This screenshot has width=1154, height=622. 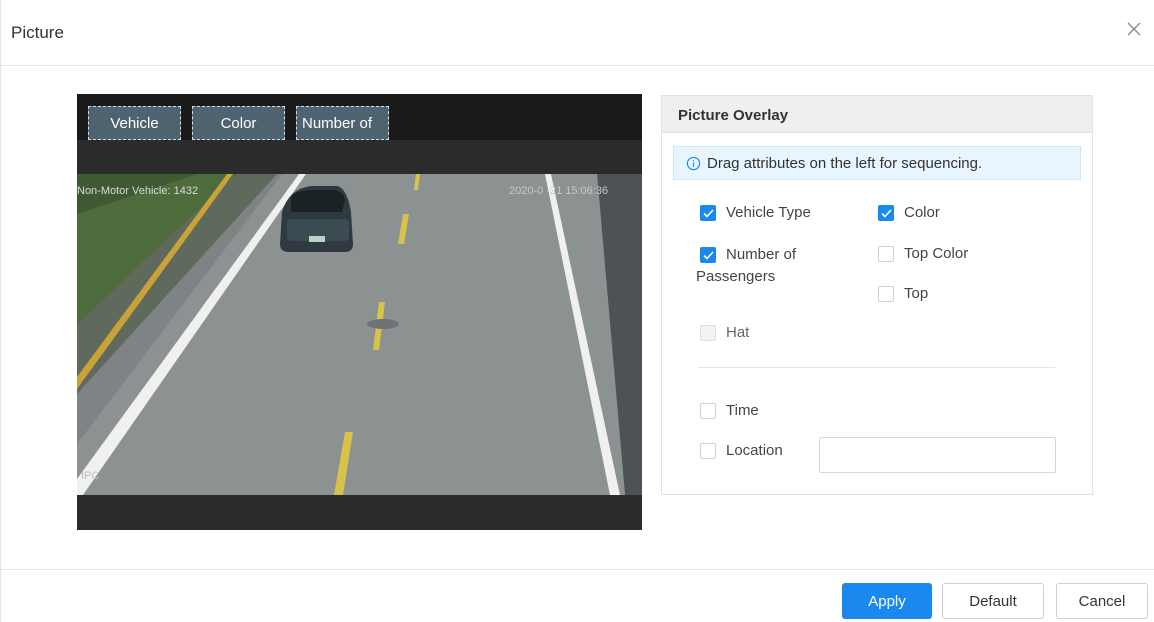 I want to click on info-icon, so click(x=693, y=163).